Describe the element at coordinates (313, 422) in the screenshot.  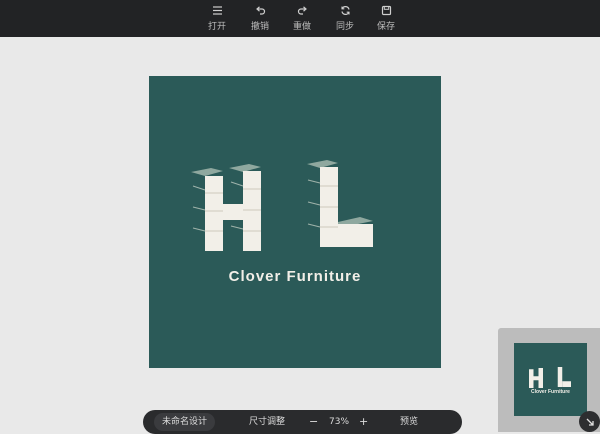
I see `zoom-out-button: −` at that location.